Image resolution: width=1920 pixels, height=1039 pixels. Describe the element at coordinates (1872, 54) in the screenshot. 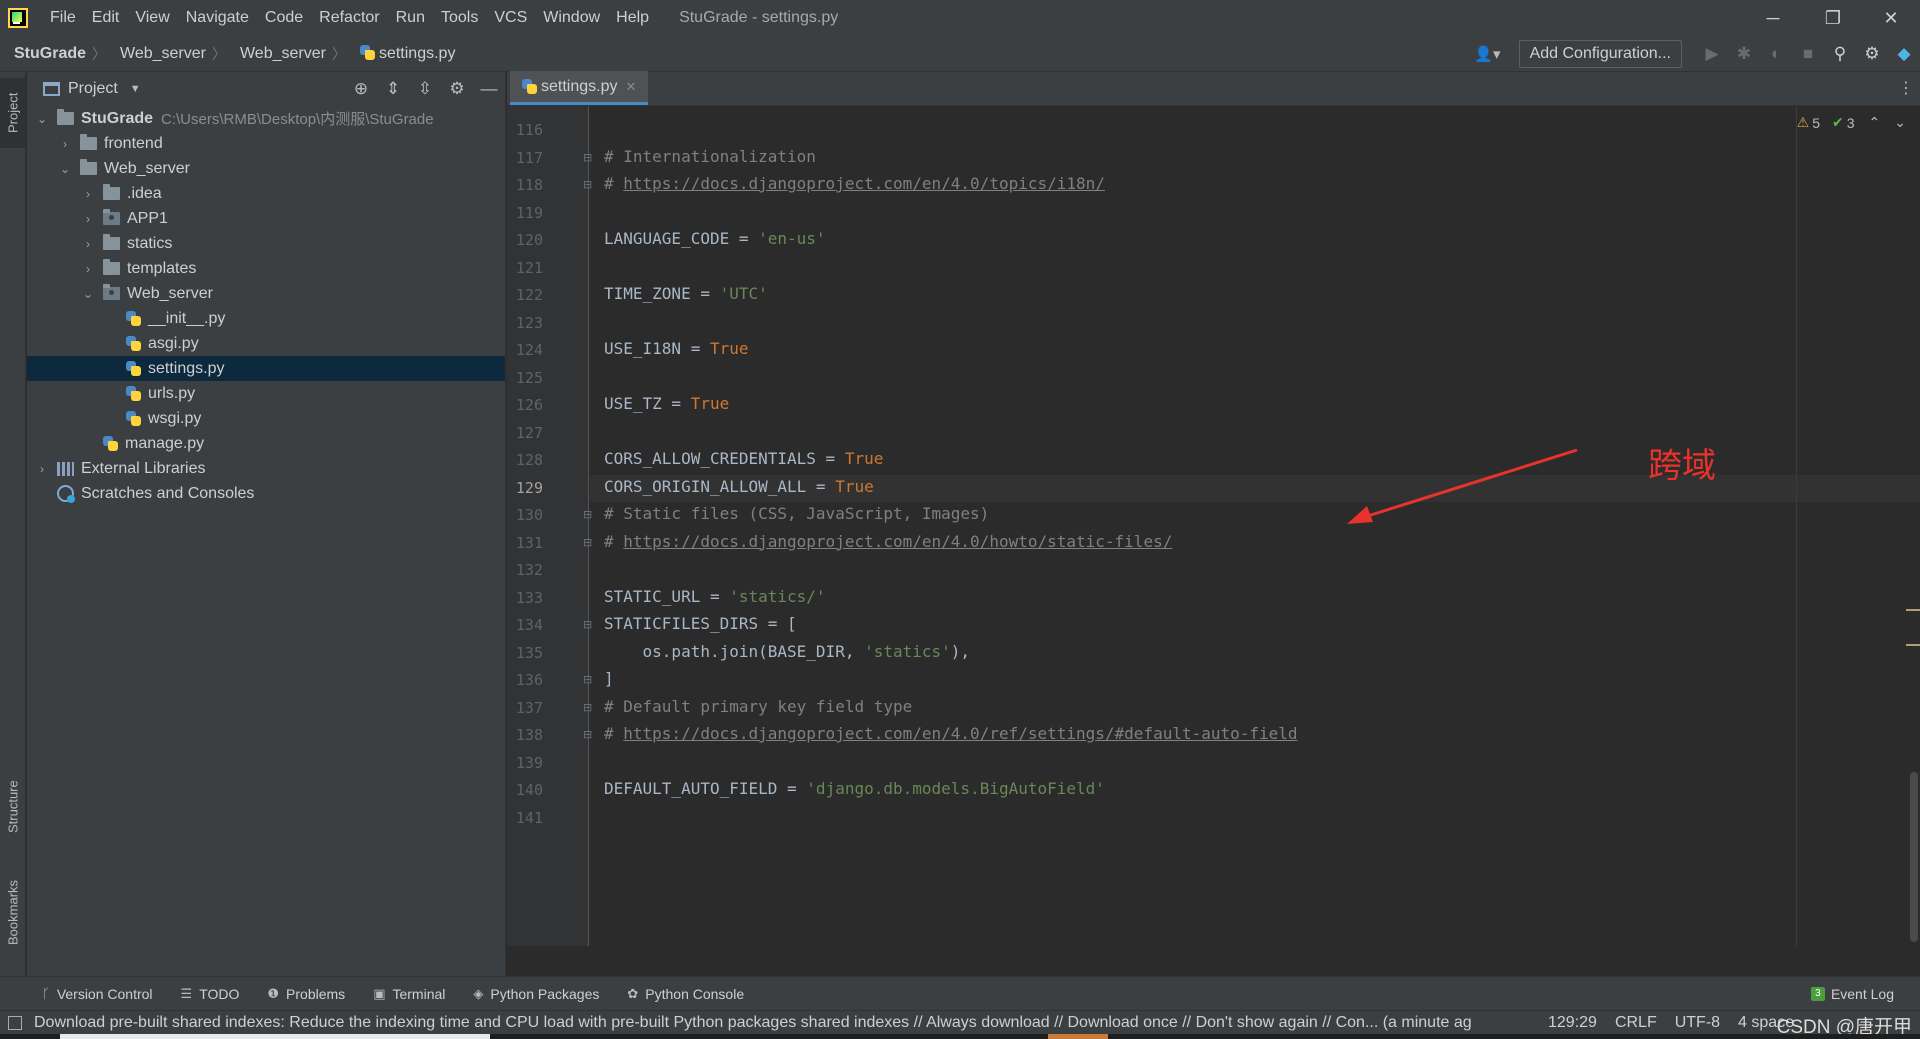

I see `settings-icon: ⚙` at that location.